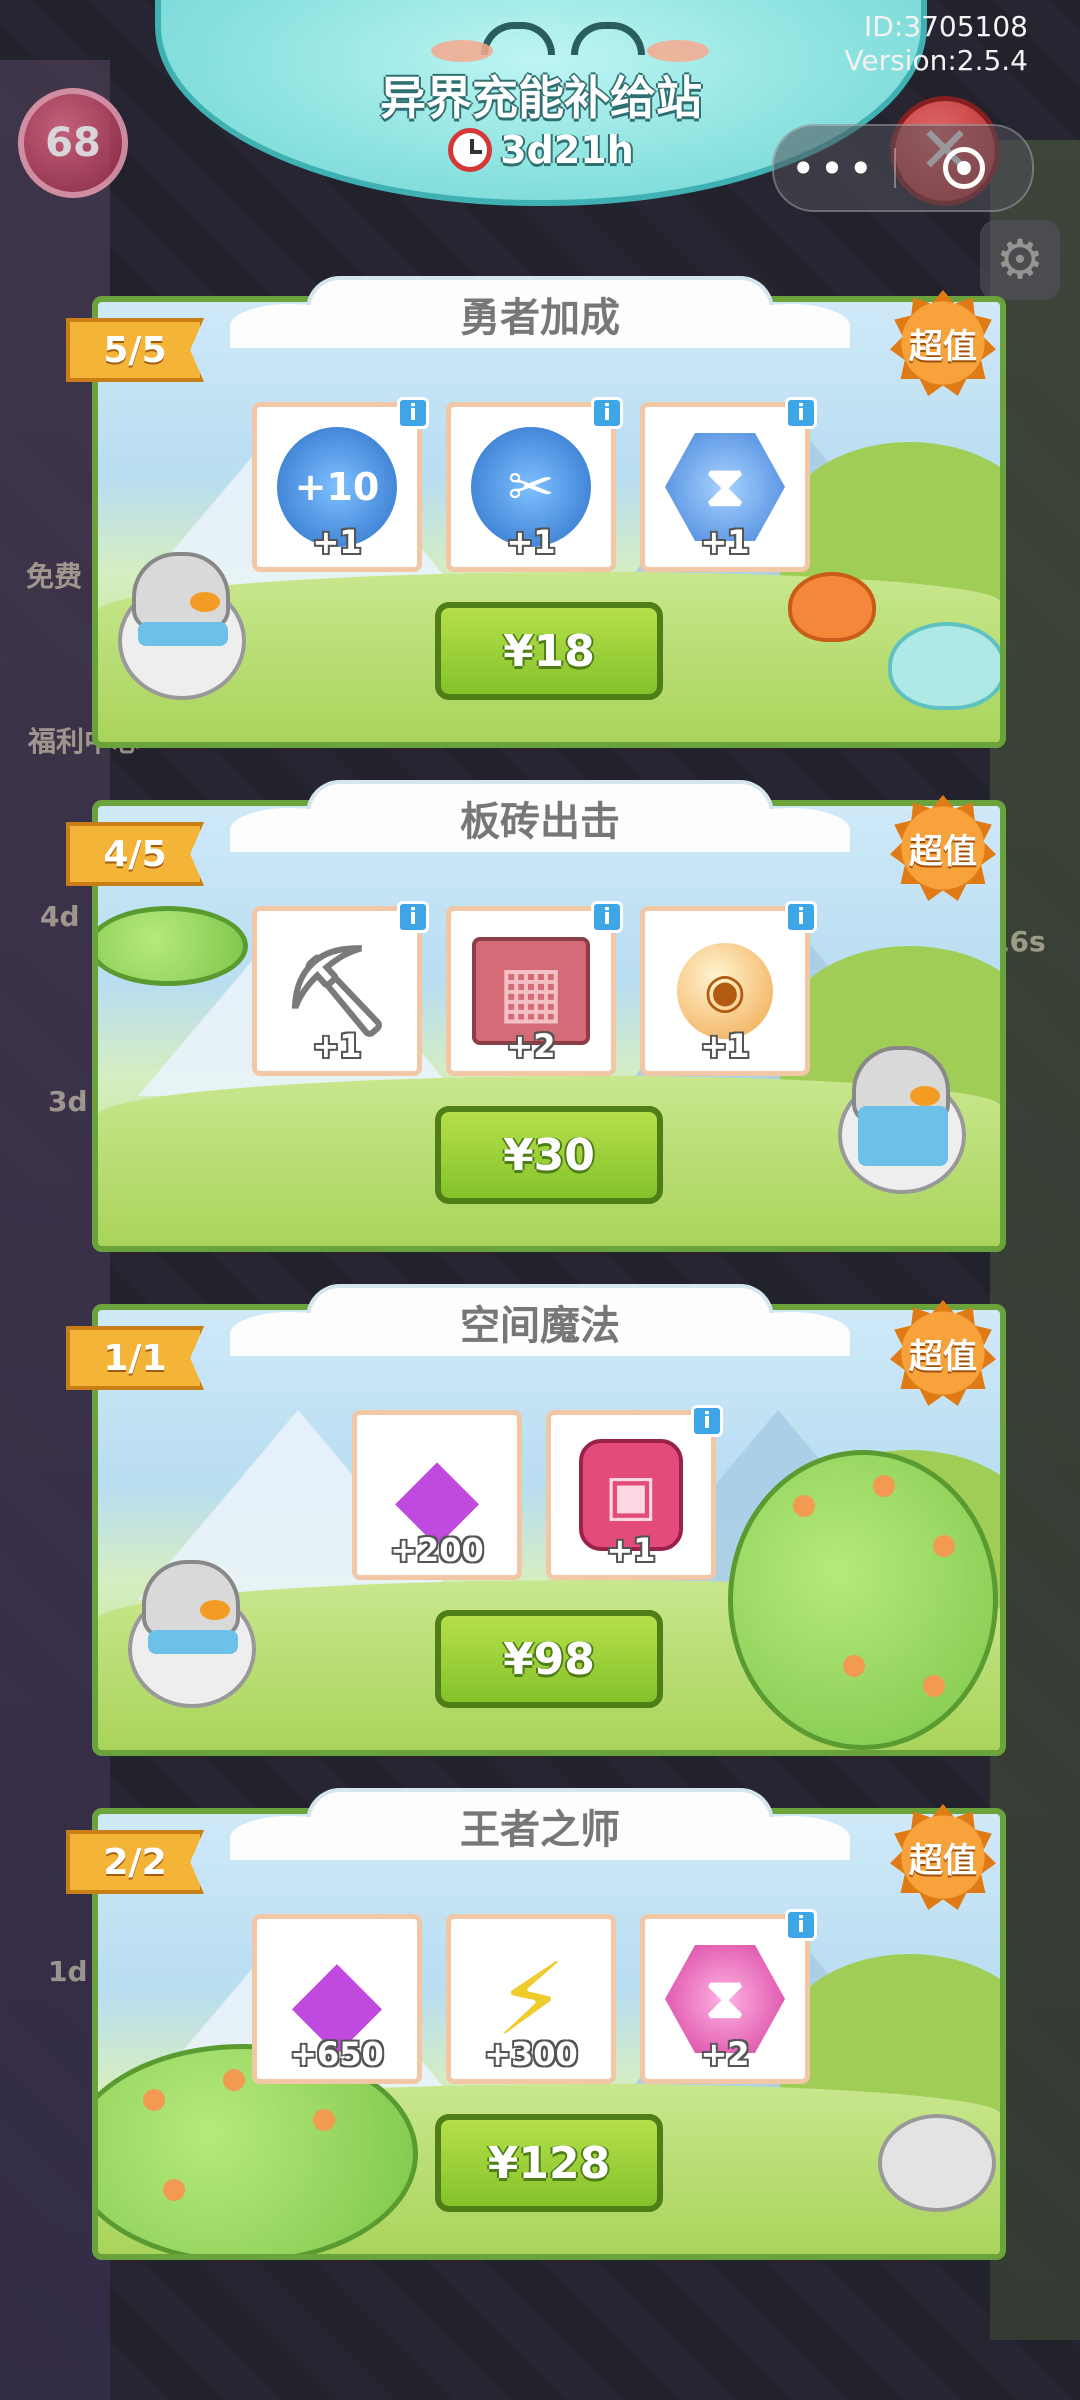 This screenshot has width=1080, height=2400. Describe the element at coordinates (135, 1862) in the screenshot. I see `purchase-limit-ribbon: 2/2` at that location.